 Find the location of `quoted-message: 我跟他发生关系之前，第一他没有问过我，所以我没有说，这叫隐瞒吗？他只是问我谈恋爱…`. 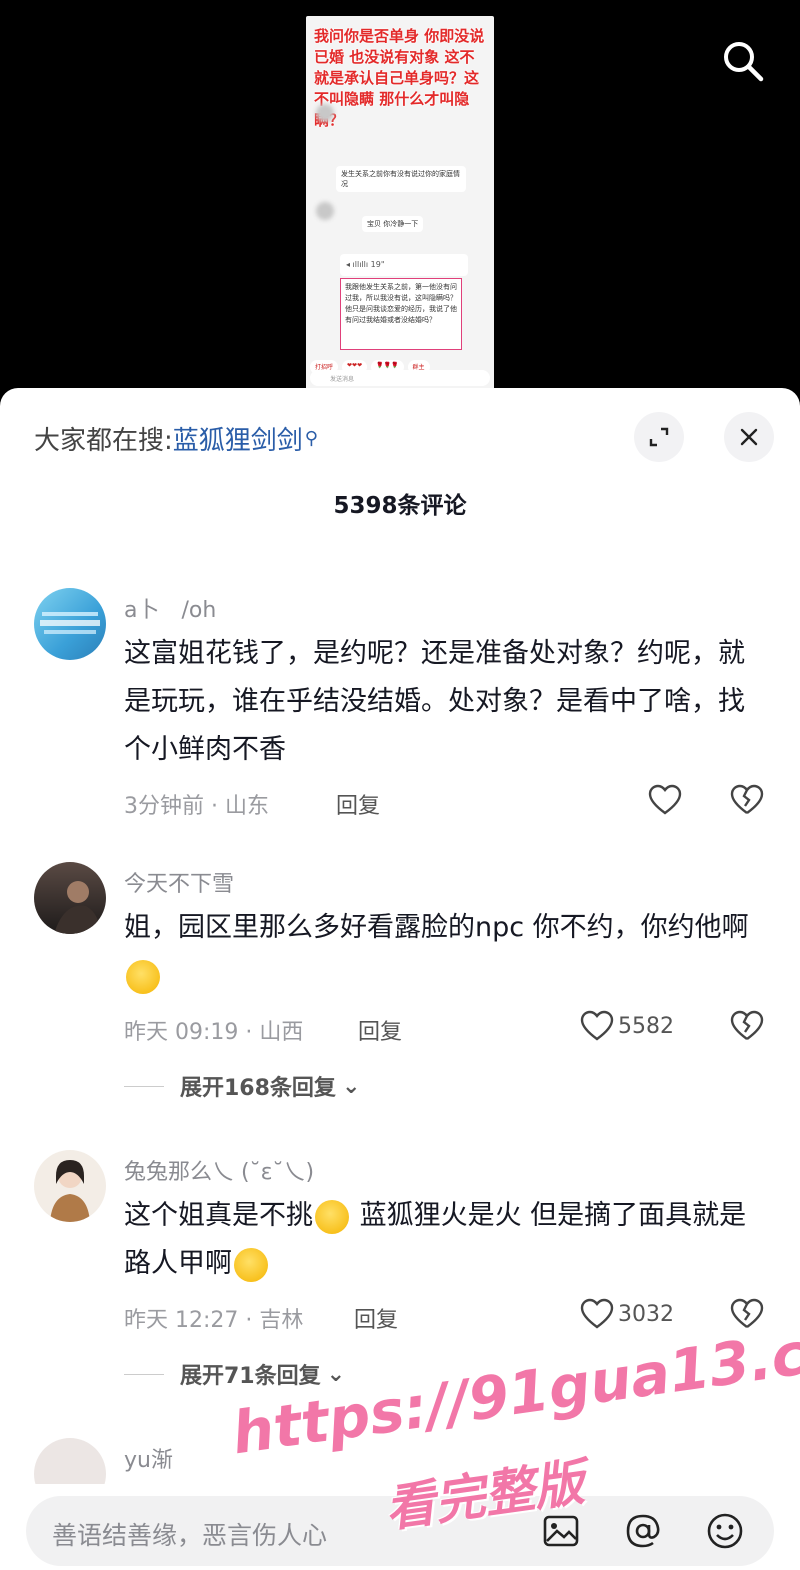

quoted-message: 我跟他发生关系之前，第一他没有问过我，所以我没有说，这叫隐瞒吗？他只是问我谈恋爱… is located at coordinates (401, 314).